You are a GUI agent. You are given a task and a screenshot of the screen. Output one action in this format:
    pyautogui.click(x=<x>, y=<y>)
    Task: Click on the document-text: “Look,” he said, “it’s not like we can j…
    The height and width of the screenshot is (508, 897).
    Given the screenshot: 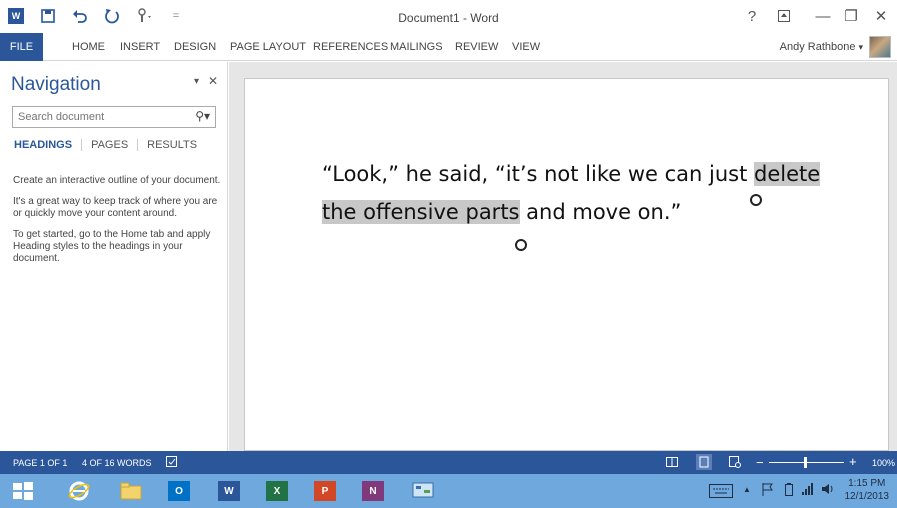 What is the action you would take?
    pyautogui.click(x=592, y=193)
    